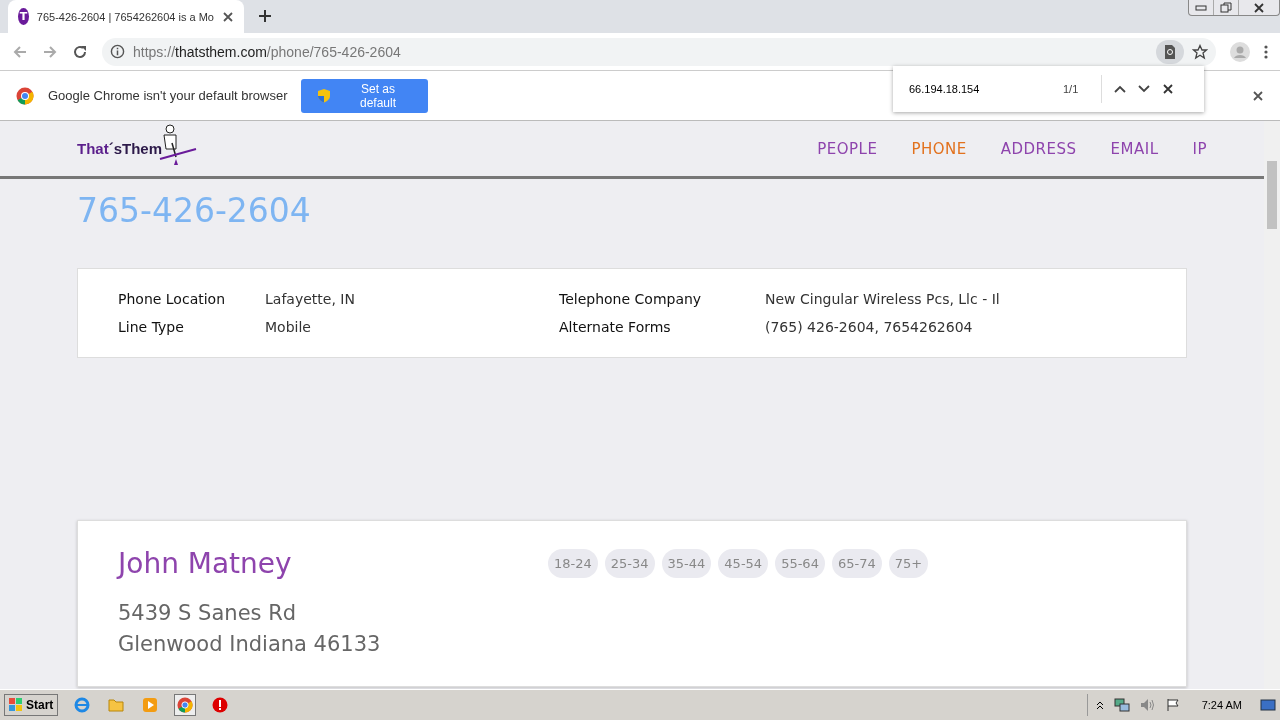  What do you see at coordinates (25, 95) in the screenshot?
I see `chrome-logo-icon` at bounding box center [25, 95].